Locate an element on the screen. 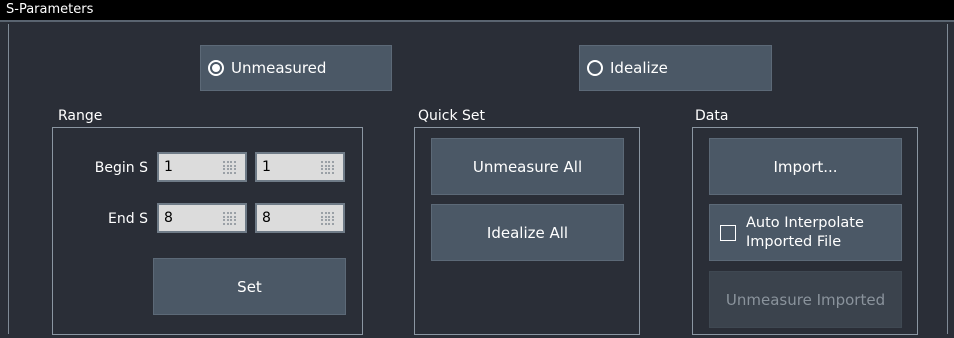  begin-s-row-field: 1 is located at coordinates (202, 167).